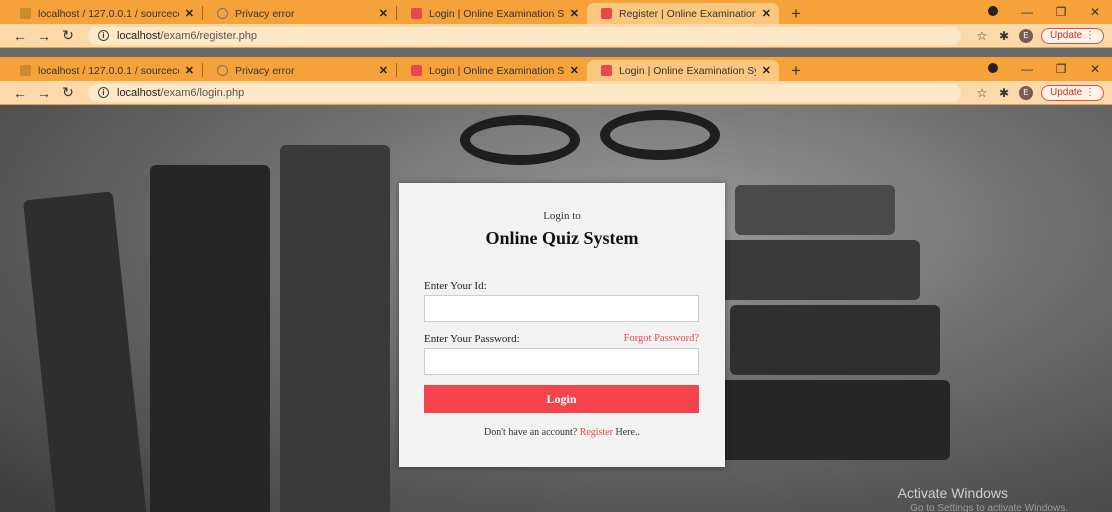 This screenshot has height=512, width=1112. What do you see at coordinates (531, 432) in the screenshot?
I see `footer-prefix: Don't have an account?` at bounding box center [531, 432].